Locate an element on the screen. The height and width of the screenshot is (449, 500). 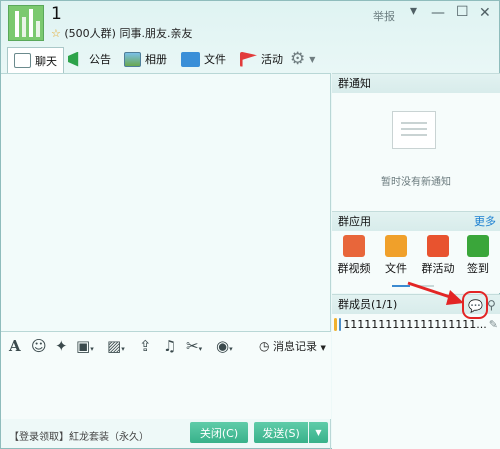
apps-header: 群应用 更多 is located at coordinates (416, 221).